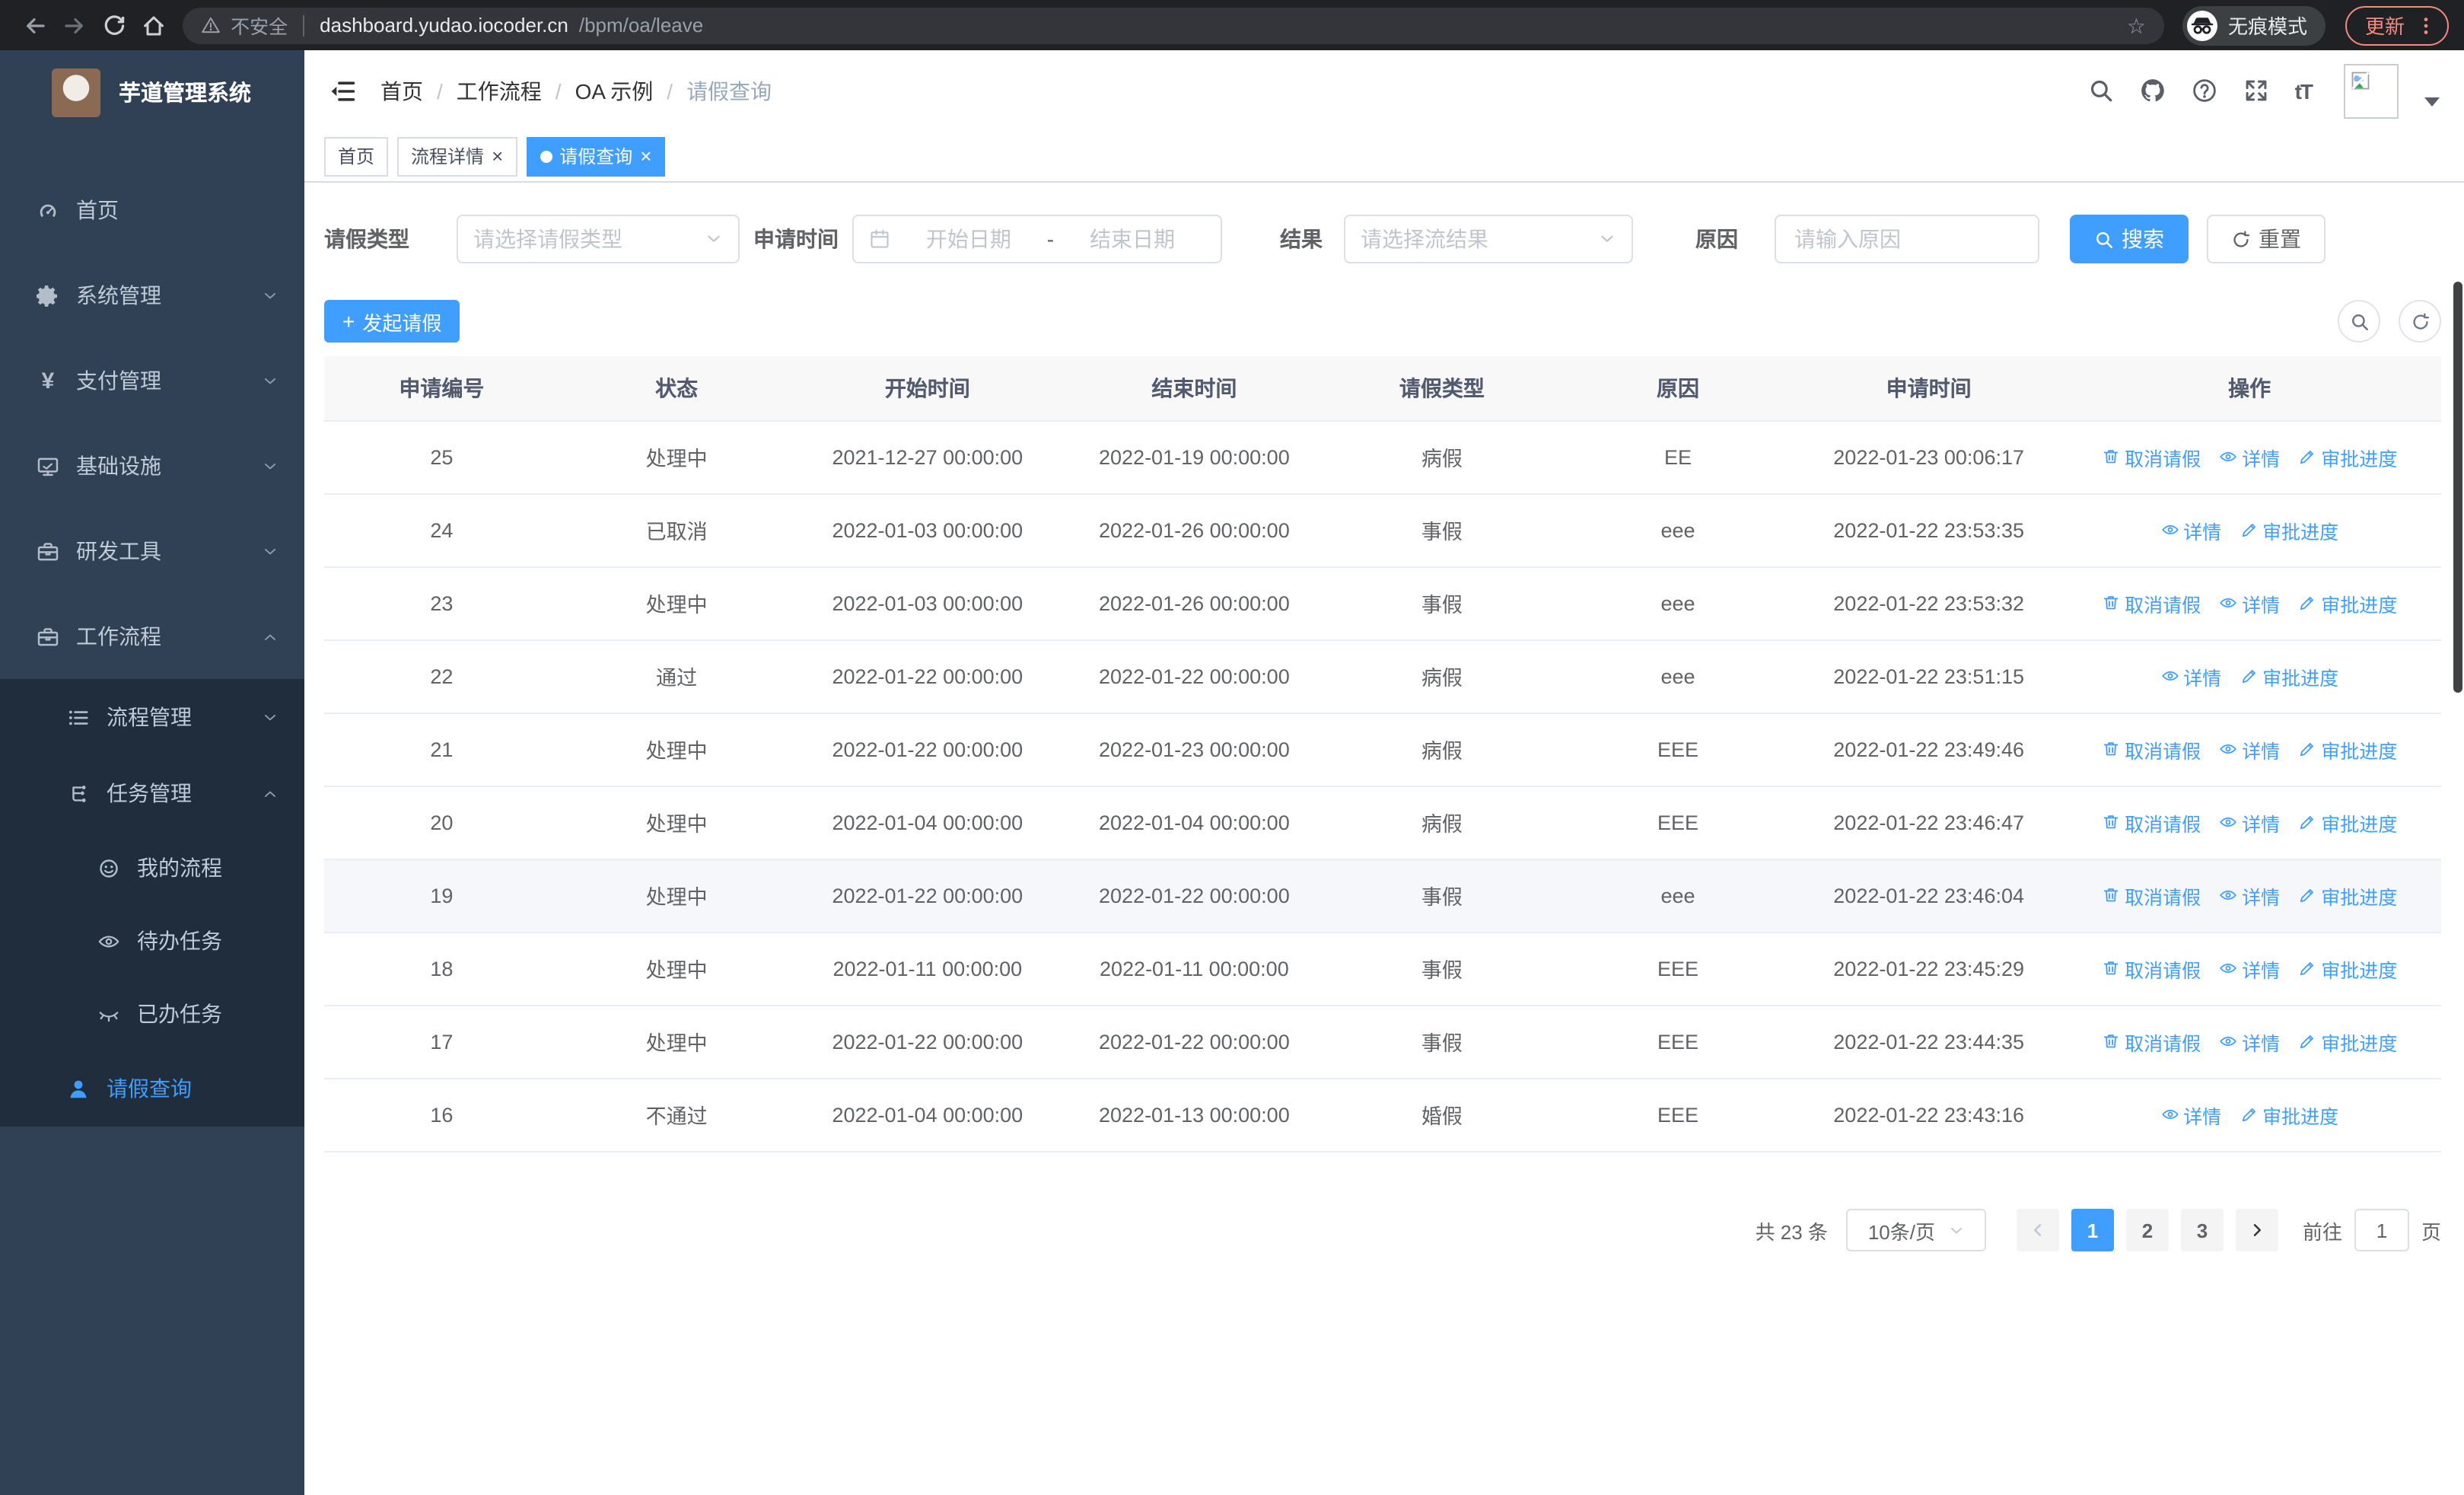 Image resolution: width=2464 pixels, height=1495 pixels. I want to click on browser-forward-button, so click(74, 25).